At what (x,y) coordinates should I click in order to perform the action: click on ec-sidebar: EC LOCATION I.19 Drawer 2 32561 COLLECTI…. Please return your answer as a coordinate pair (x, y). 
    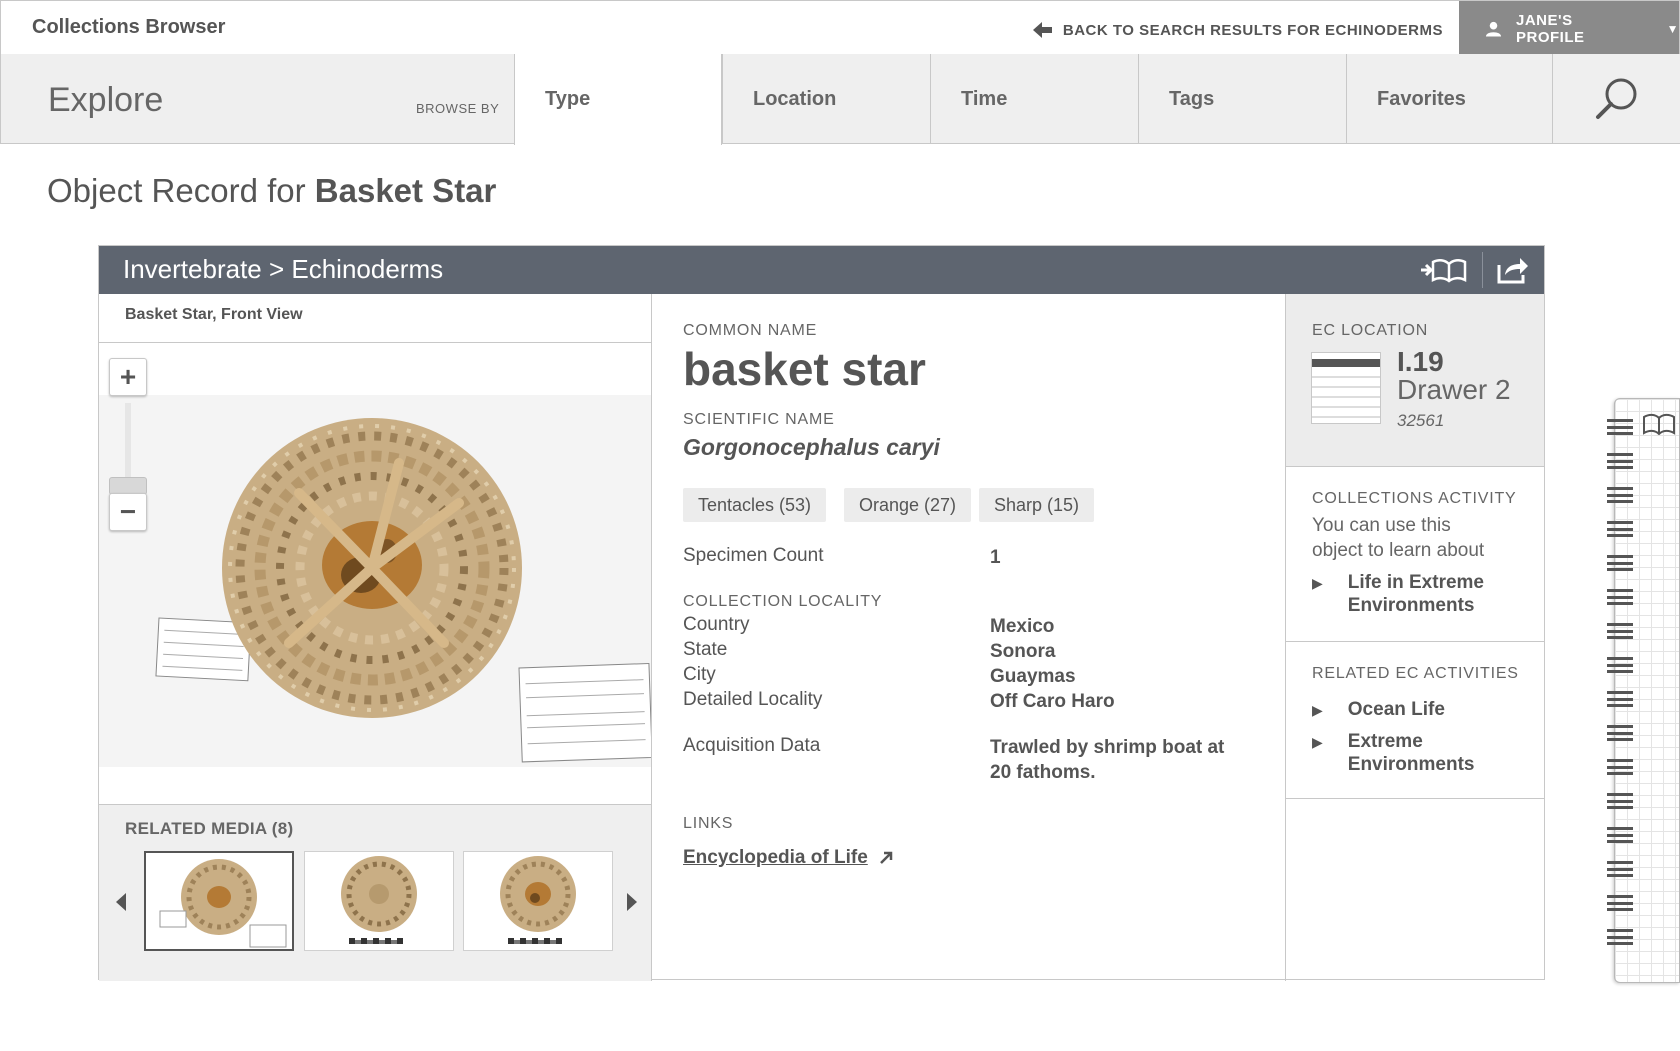
    Looking at the image, I should click on (1415, 637).